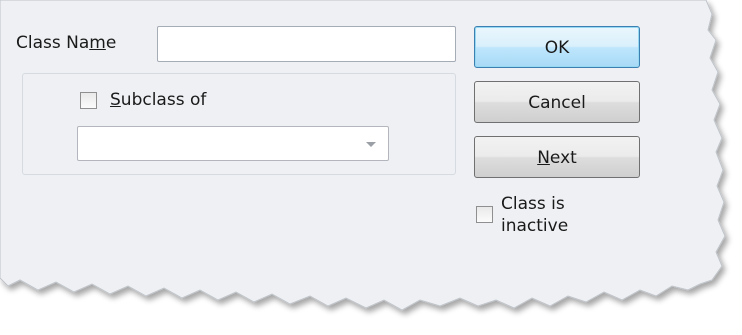 Image resolution: width=742 pixels, height=335 pixels. Describe the element at coordinates (233, 143) in the screenshot. I see `subclass-combobox` at that location.